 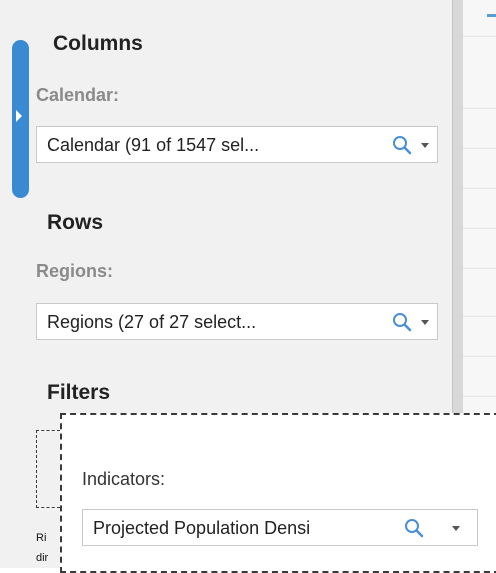 What do you see at coordinates (202, 528) in the screenshot?
I see `indicators-select-value: Projected Population Densi` at bounding box center [202, 528].